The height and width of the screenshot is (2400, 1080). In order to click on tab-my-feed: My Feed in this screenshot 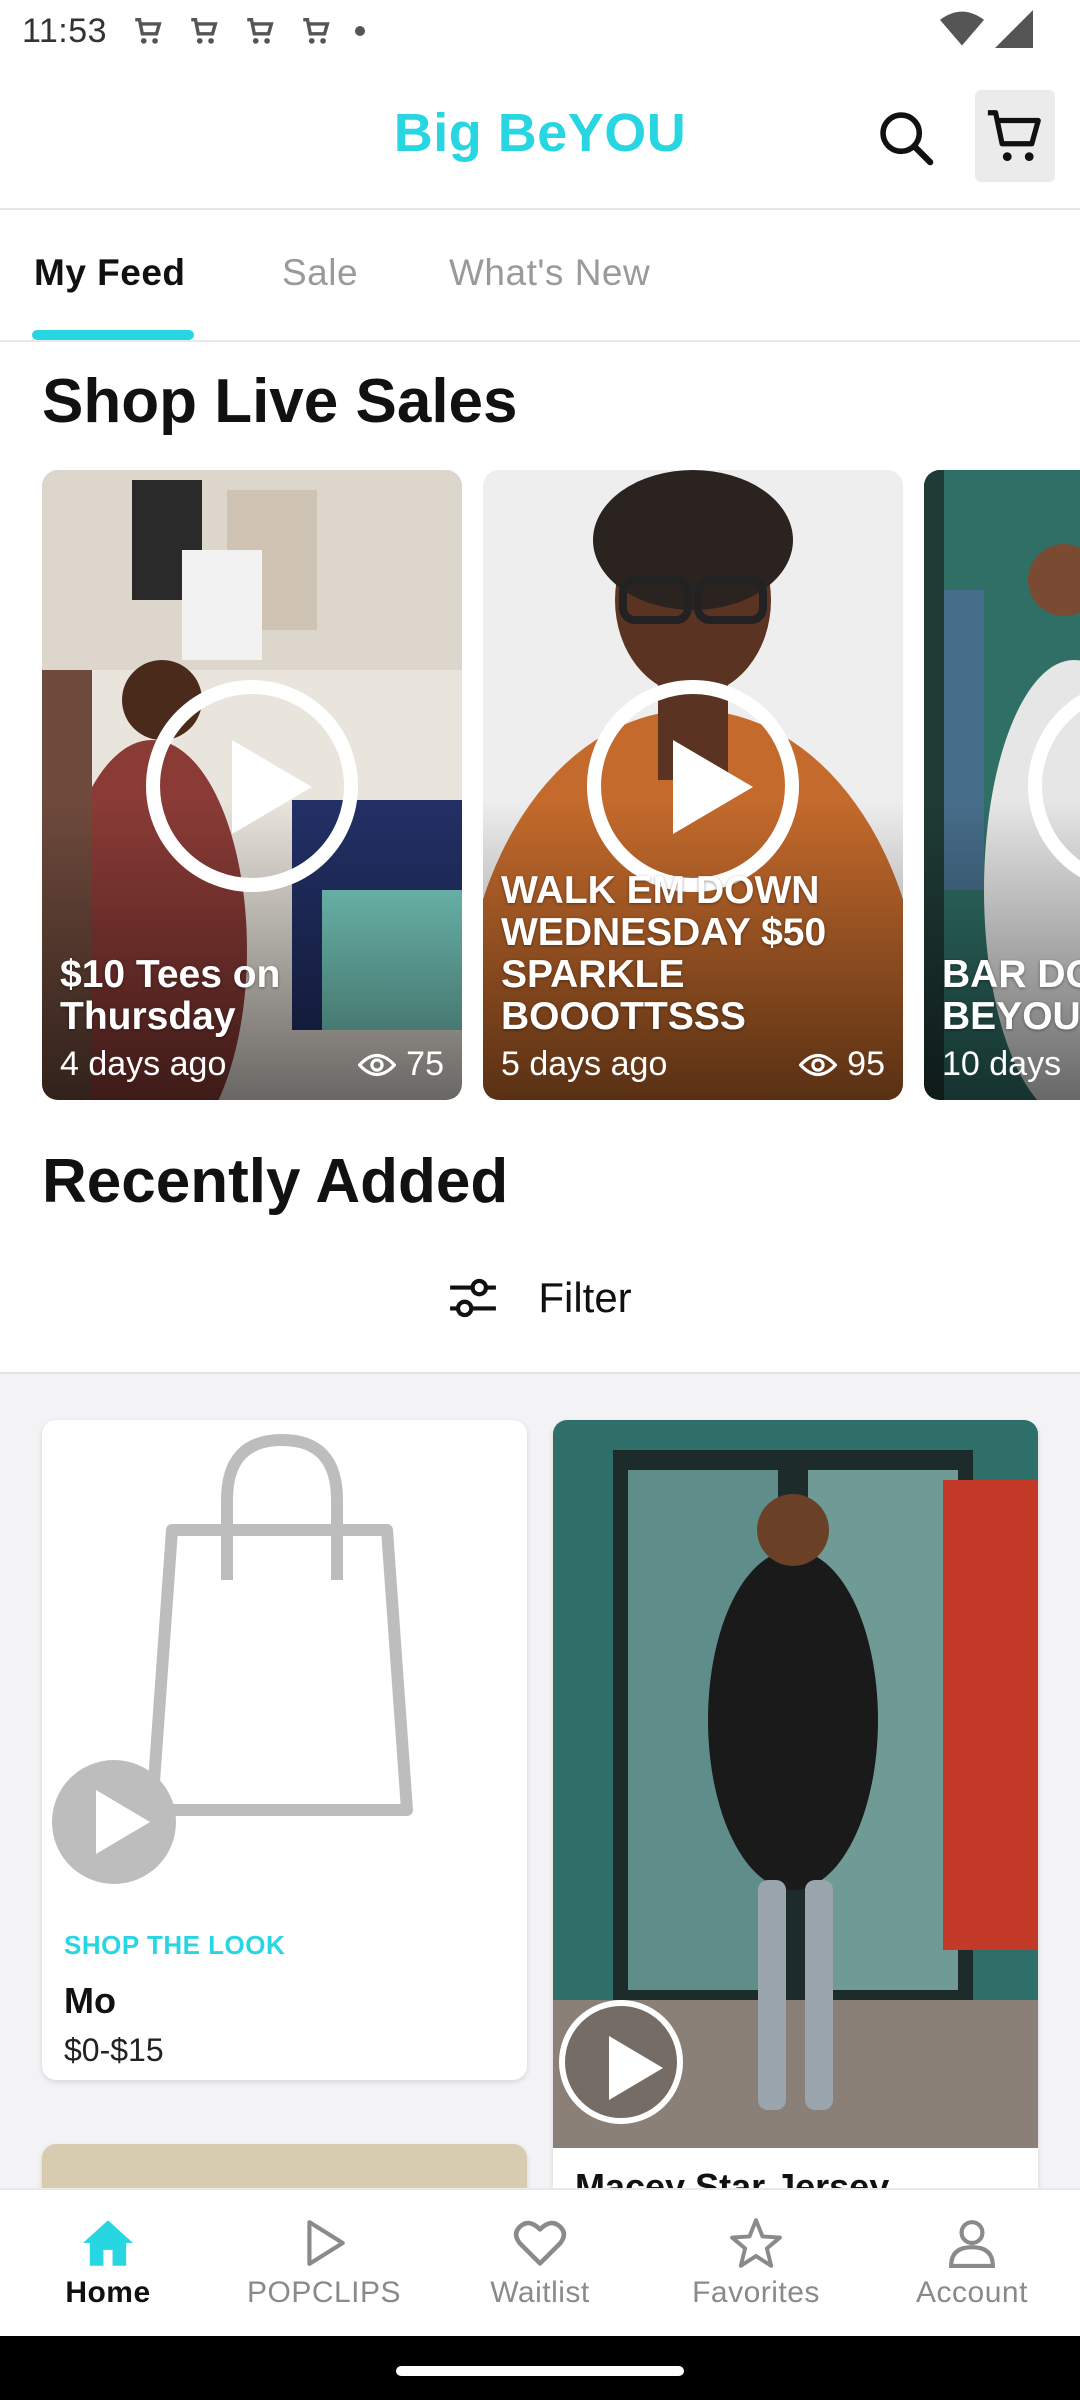, I will do `click(110, 273)`.